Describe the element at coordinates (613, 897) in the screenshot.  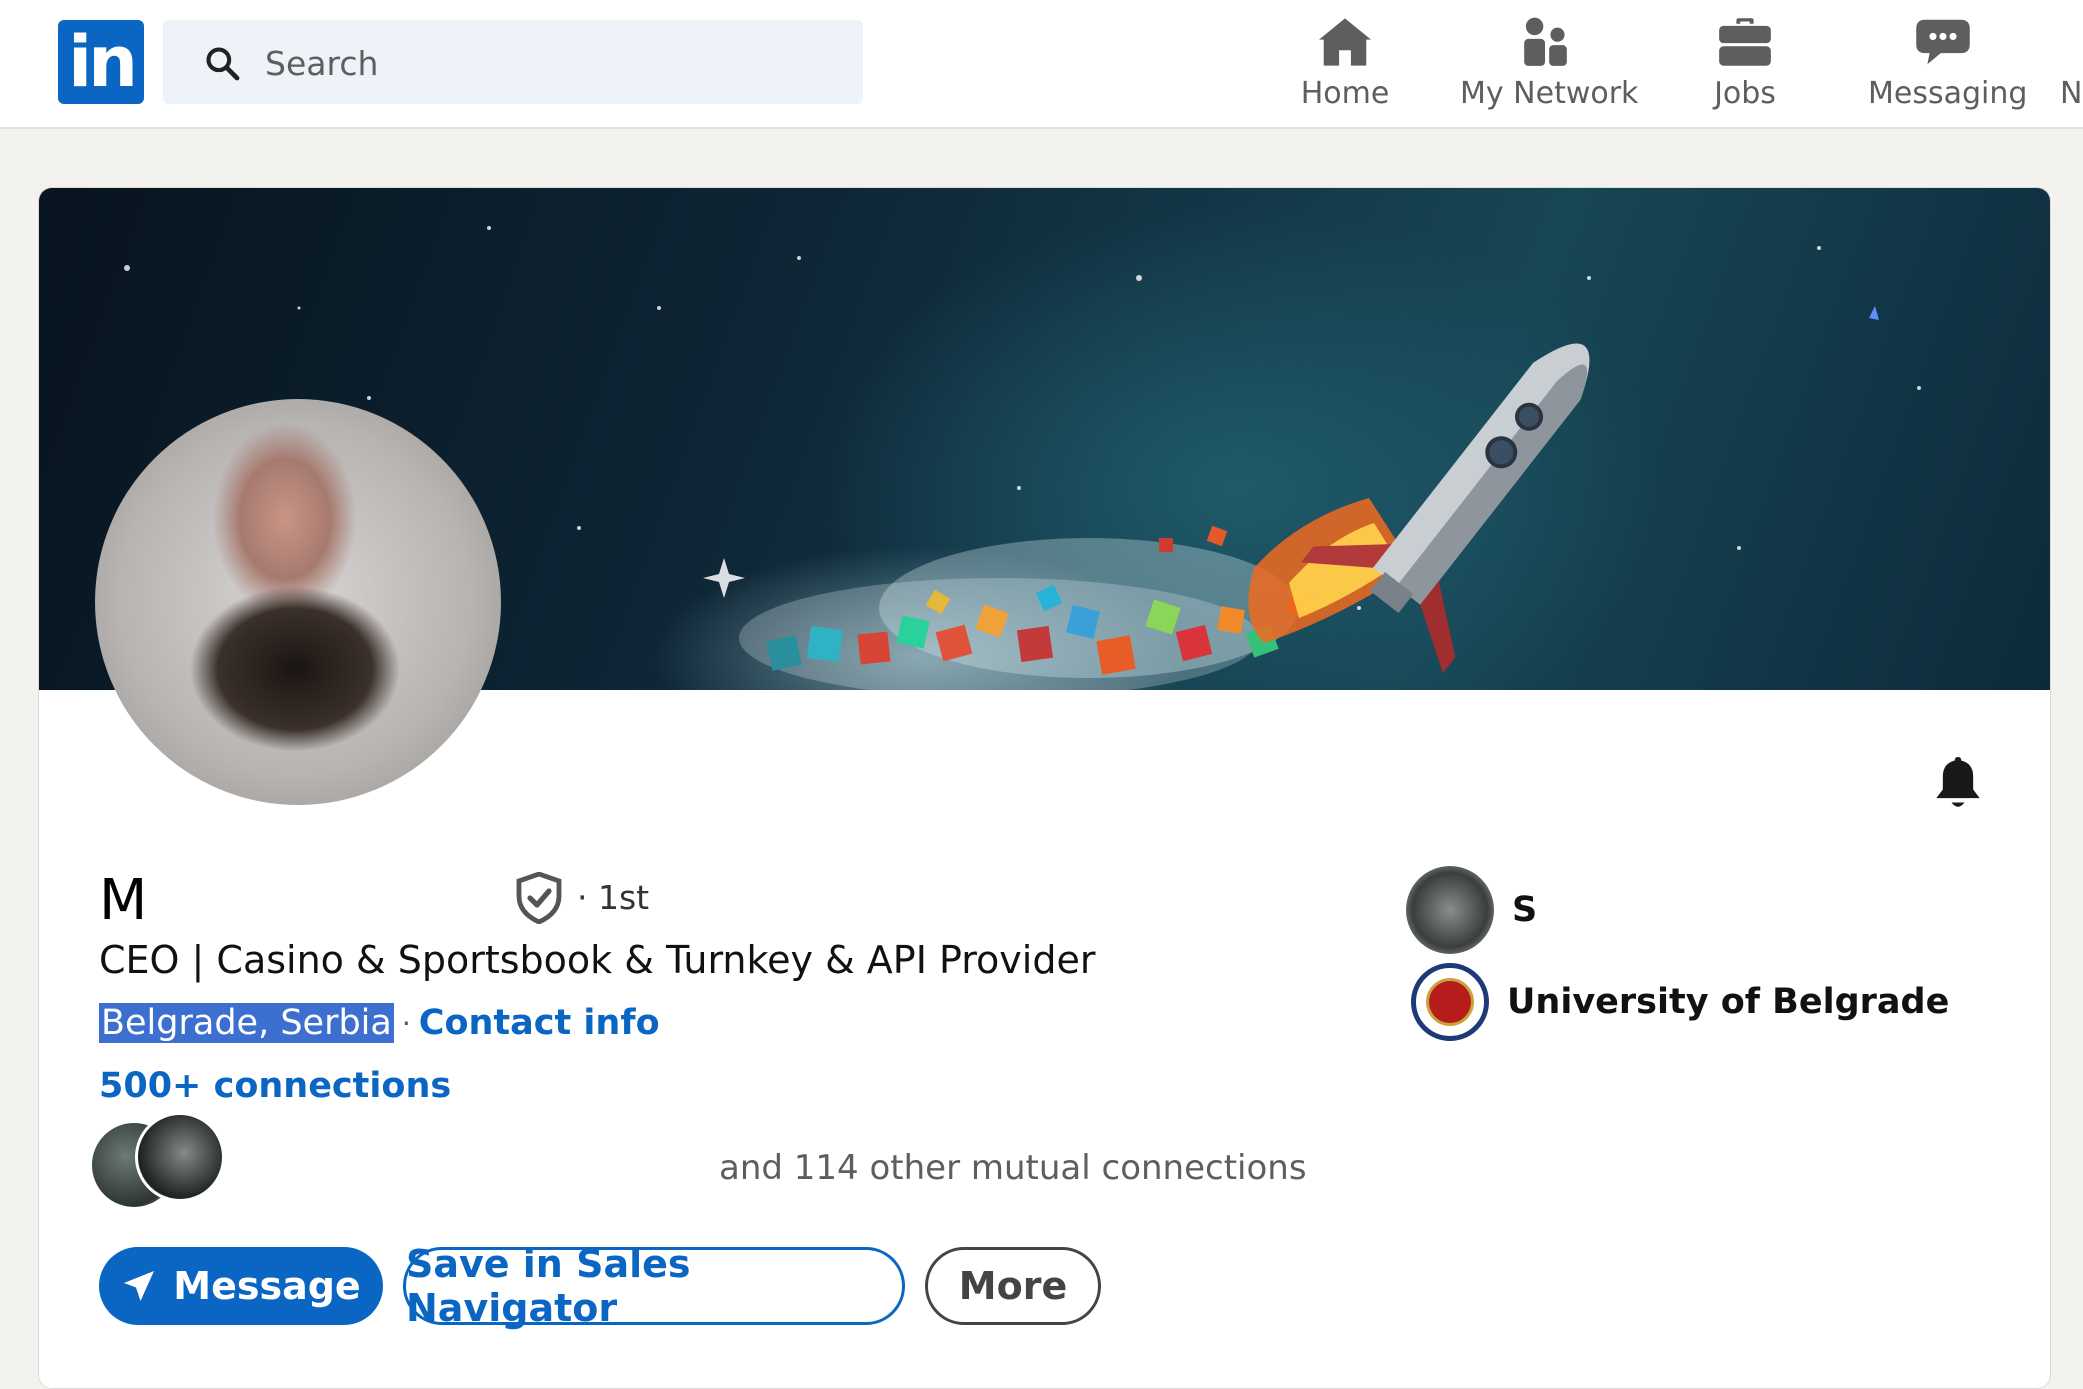
I see `connection-degree: · 1st` at that location.